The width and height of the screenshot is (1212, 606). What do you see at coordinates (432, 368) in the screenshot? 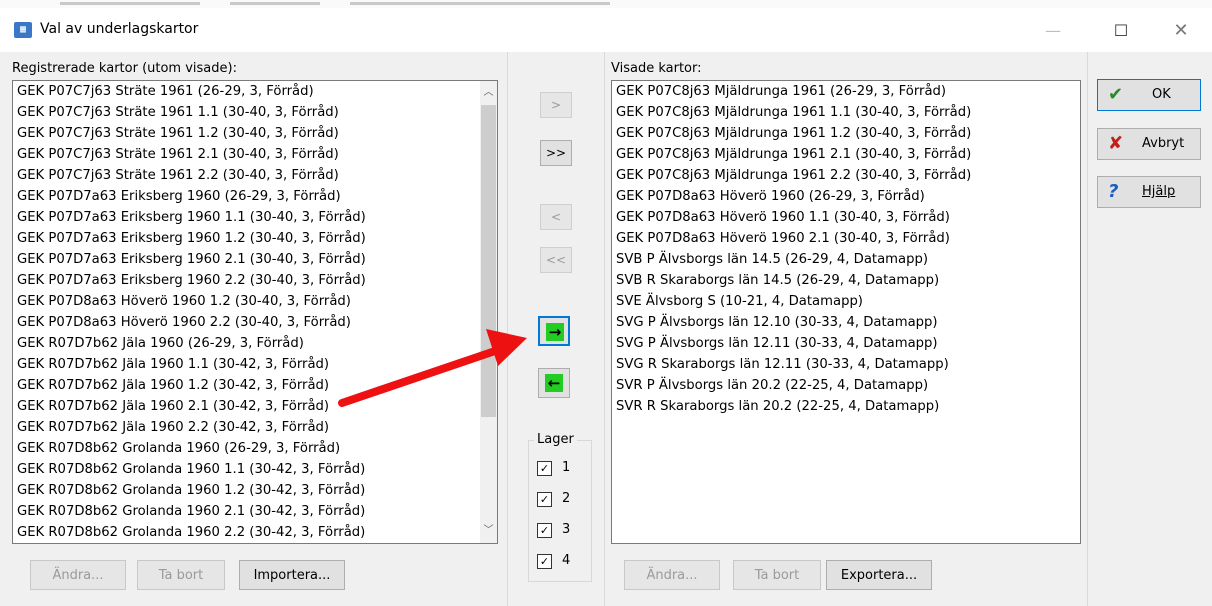
I see `annotation-arrow-icon` at bounding box center [432, 368].